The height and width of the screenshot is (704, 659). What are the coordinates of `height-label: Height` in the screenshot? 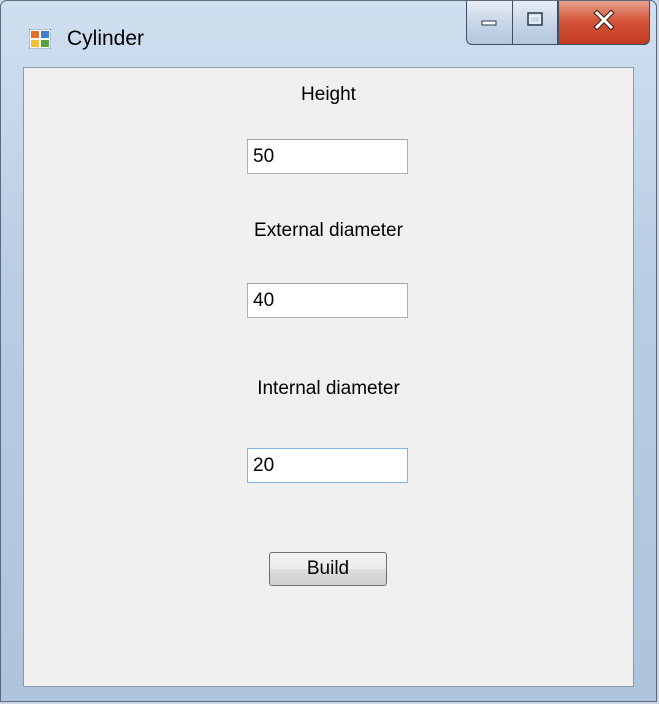 It's located at (328, 94).